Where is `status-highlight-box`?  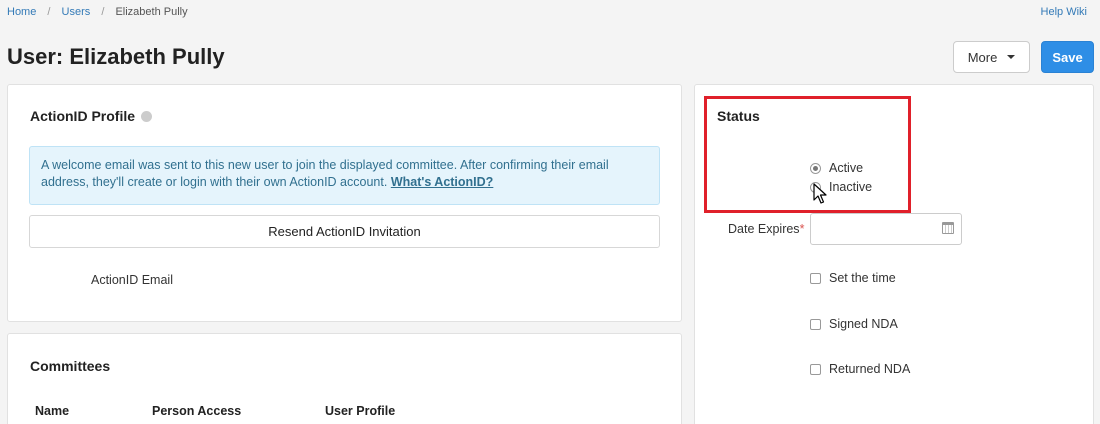
status-highlight-box is located at coordinates (807, 154).